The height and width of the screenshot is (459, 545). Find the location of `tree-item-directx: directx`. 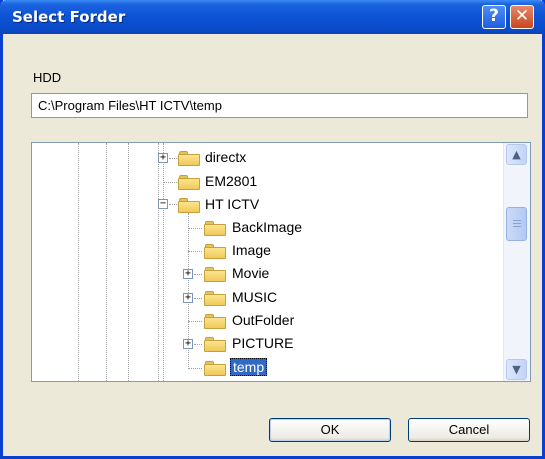

tree-item-directx: directx is located at coordinates (225, 157).